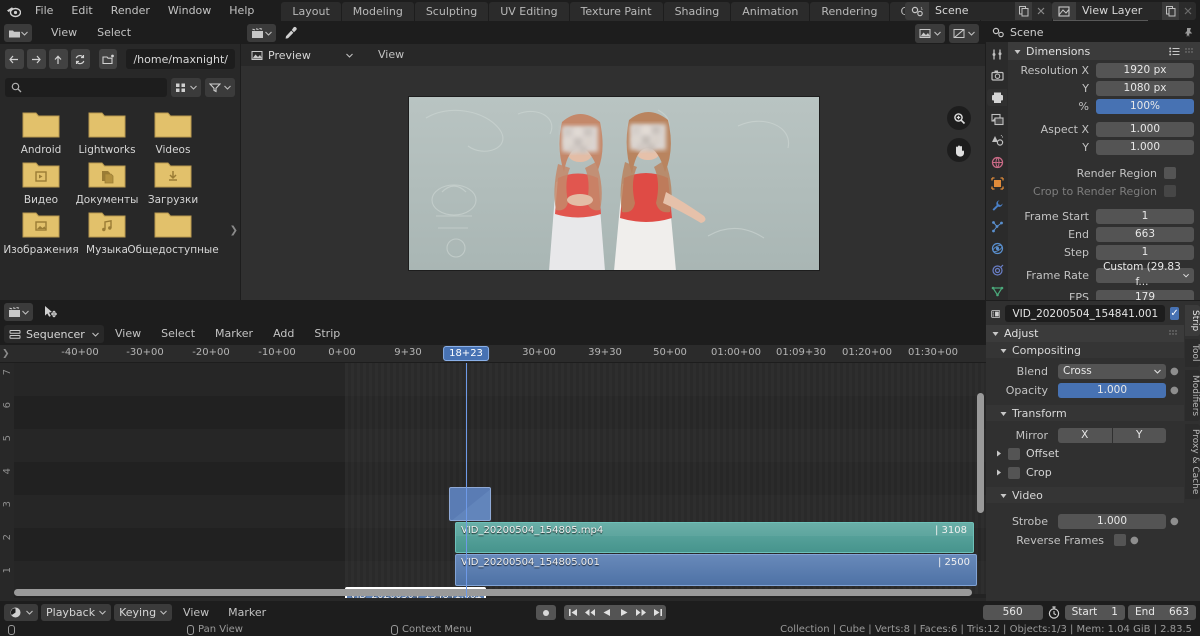 This screenshot has width=1200, height=636. I want to click on search-input, so click(86, 87).